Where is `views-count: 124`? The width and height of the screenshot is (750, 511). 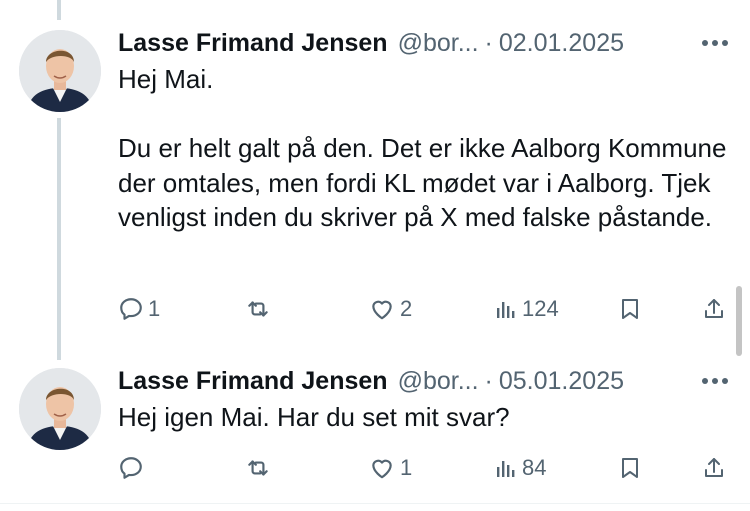
views-count: 124 is located at coordinates (540, 308).